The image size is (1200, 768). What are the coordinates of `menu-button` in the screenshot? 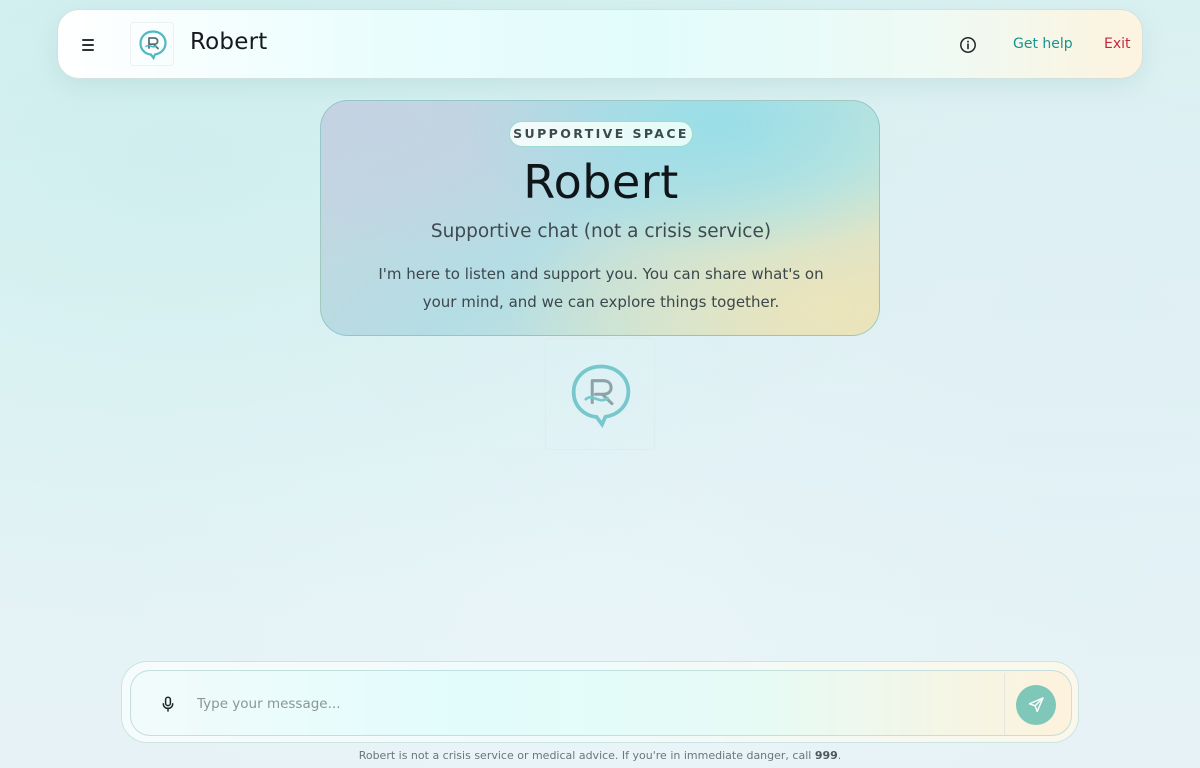 It's located at (88, 45).